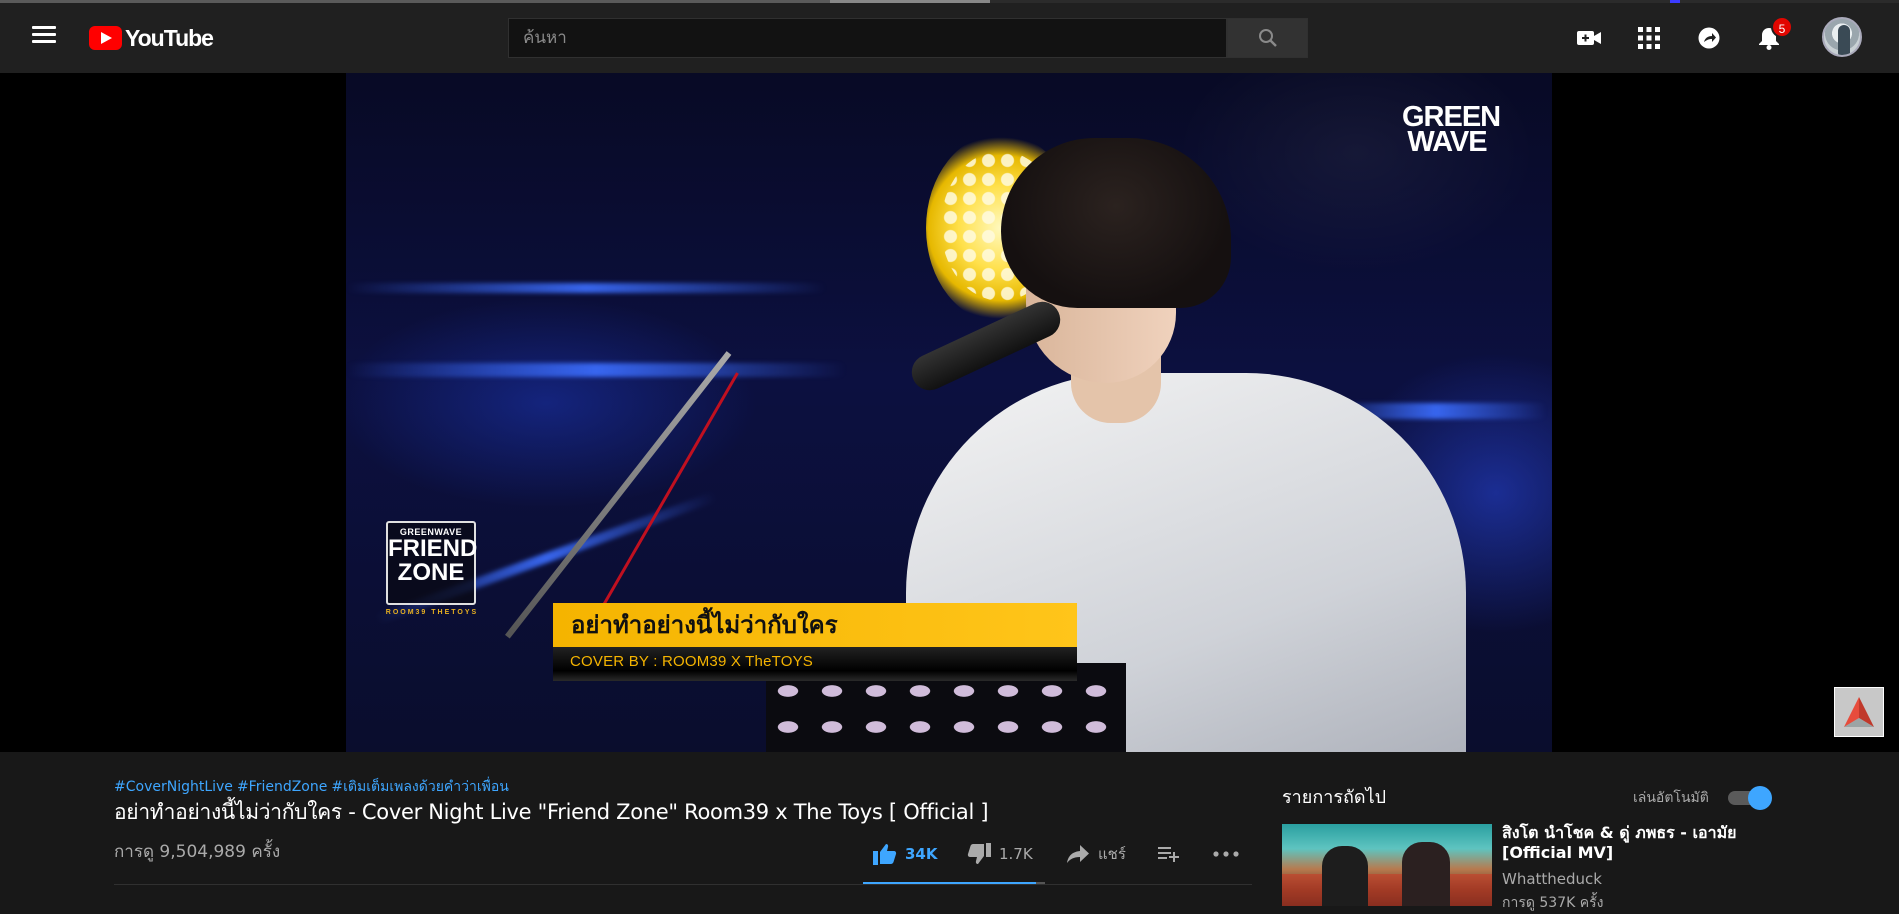 The width and height of the screenshot is (1899, 914). I want to click on dislike-button: 1.7K, so click(1000, 854).